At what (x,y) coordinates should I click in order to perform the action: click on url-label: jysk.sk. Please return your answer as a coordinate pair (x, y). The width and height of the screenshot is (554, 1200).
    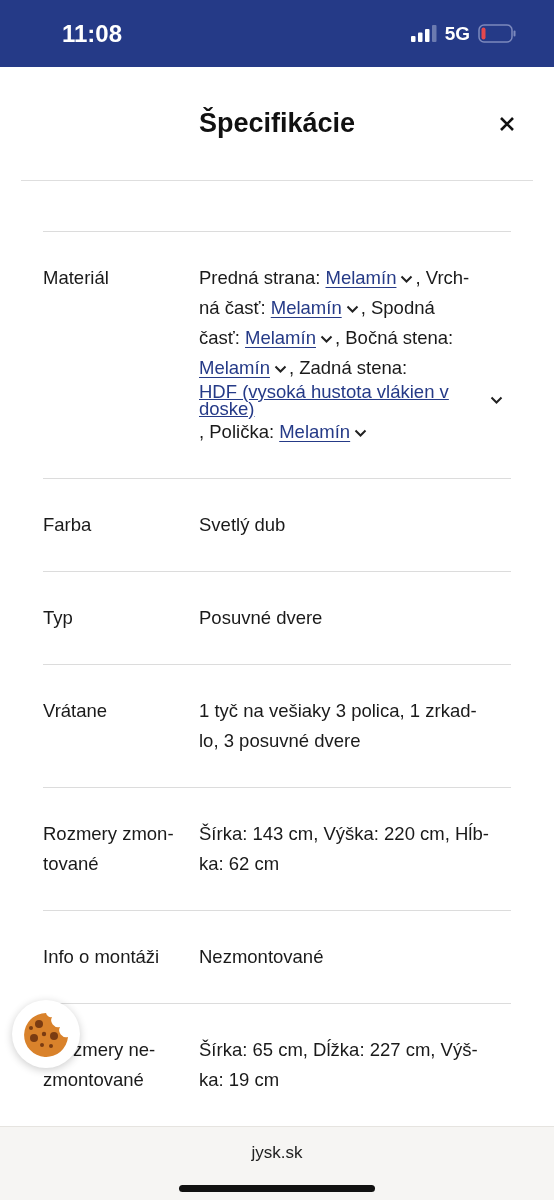
    Looking at the image, I should click on (277, 1153).